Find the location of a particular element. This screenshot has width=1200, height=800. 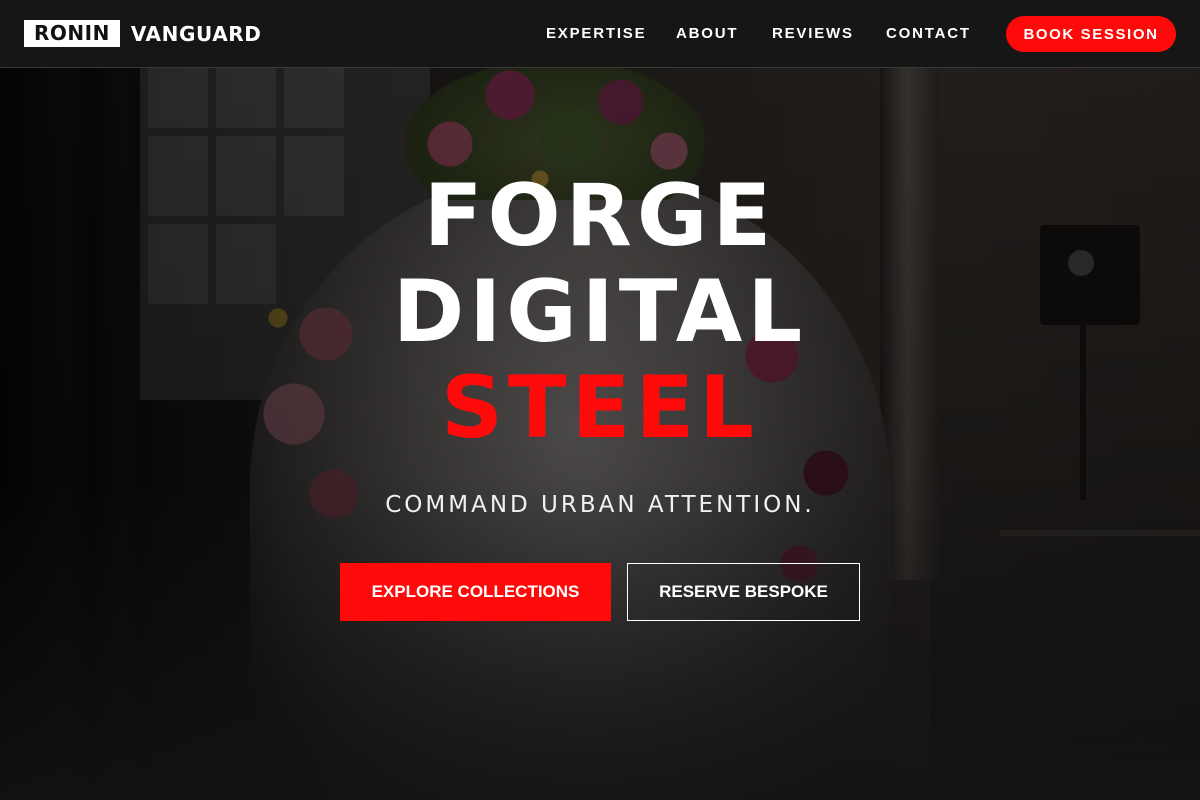

nav-link-expertise: EXPERTISE is located at coordinates (596, 34).